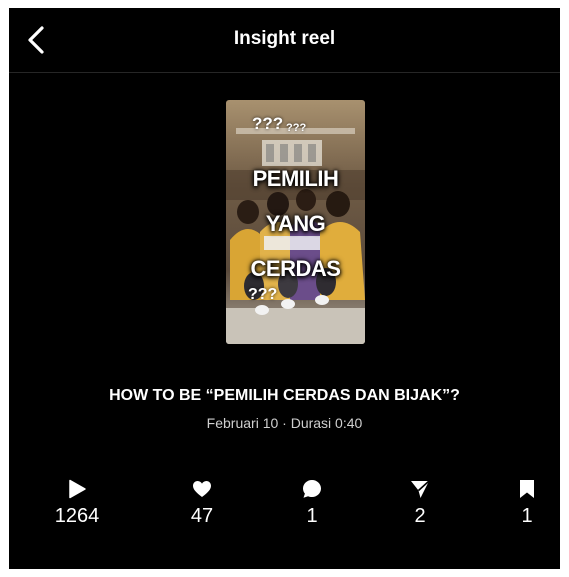 This screenshot has height=577, width=569. Describe the element at coordinates (77, 503) in the screenshot. I see `stat-plays: 1264` at that location.